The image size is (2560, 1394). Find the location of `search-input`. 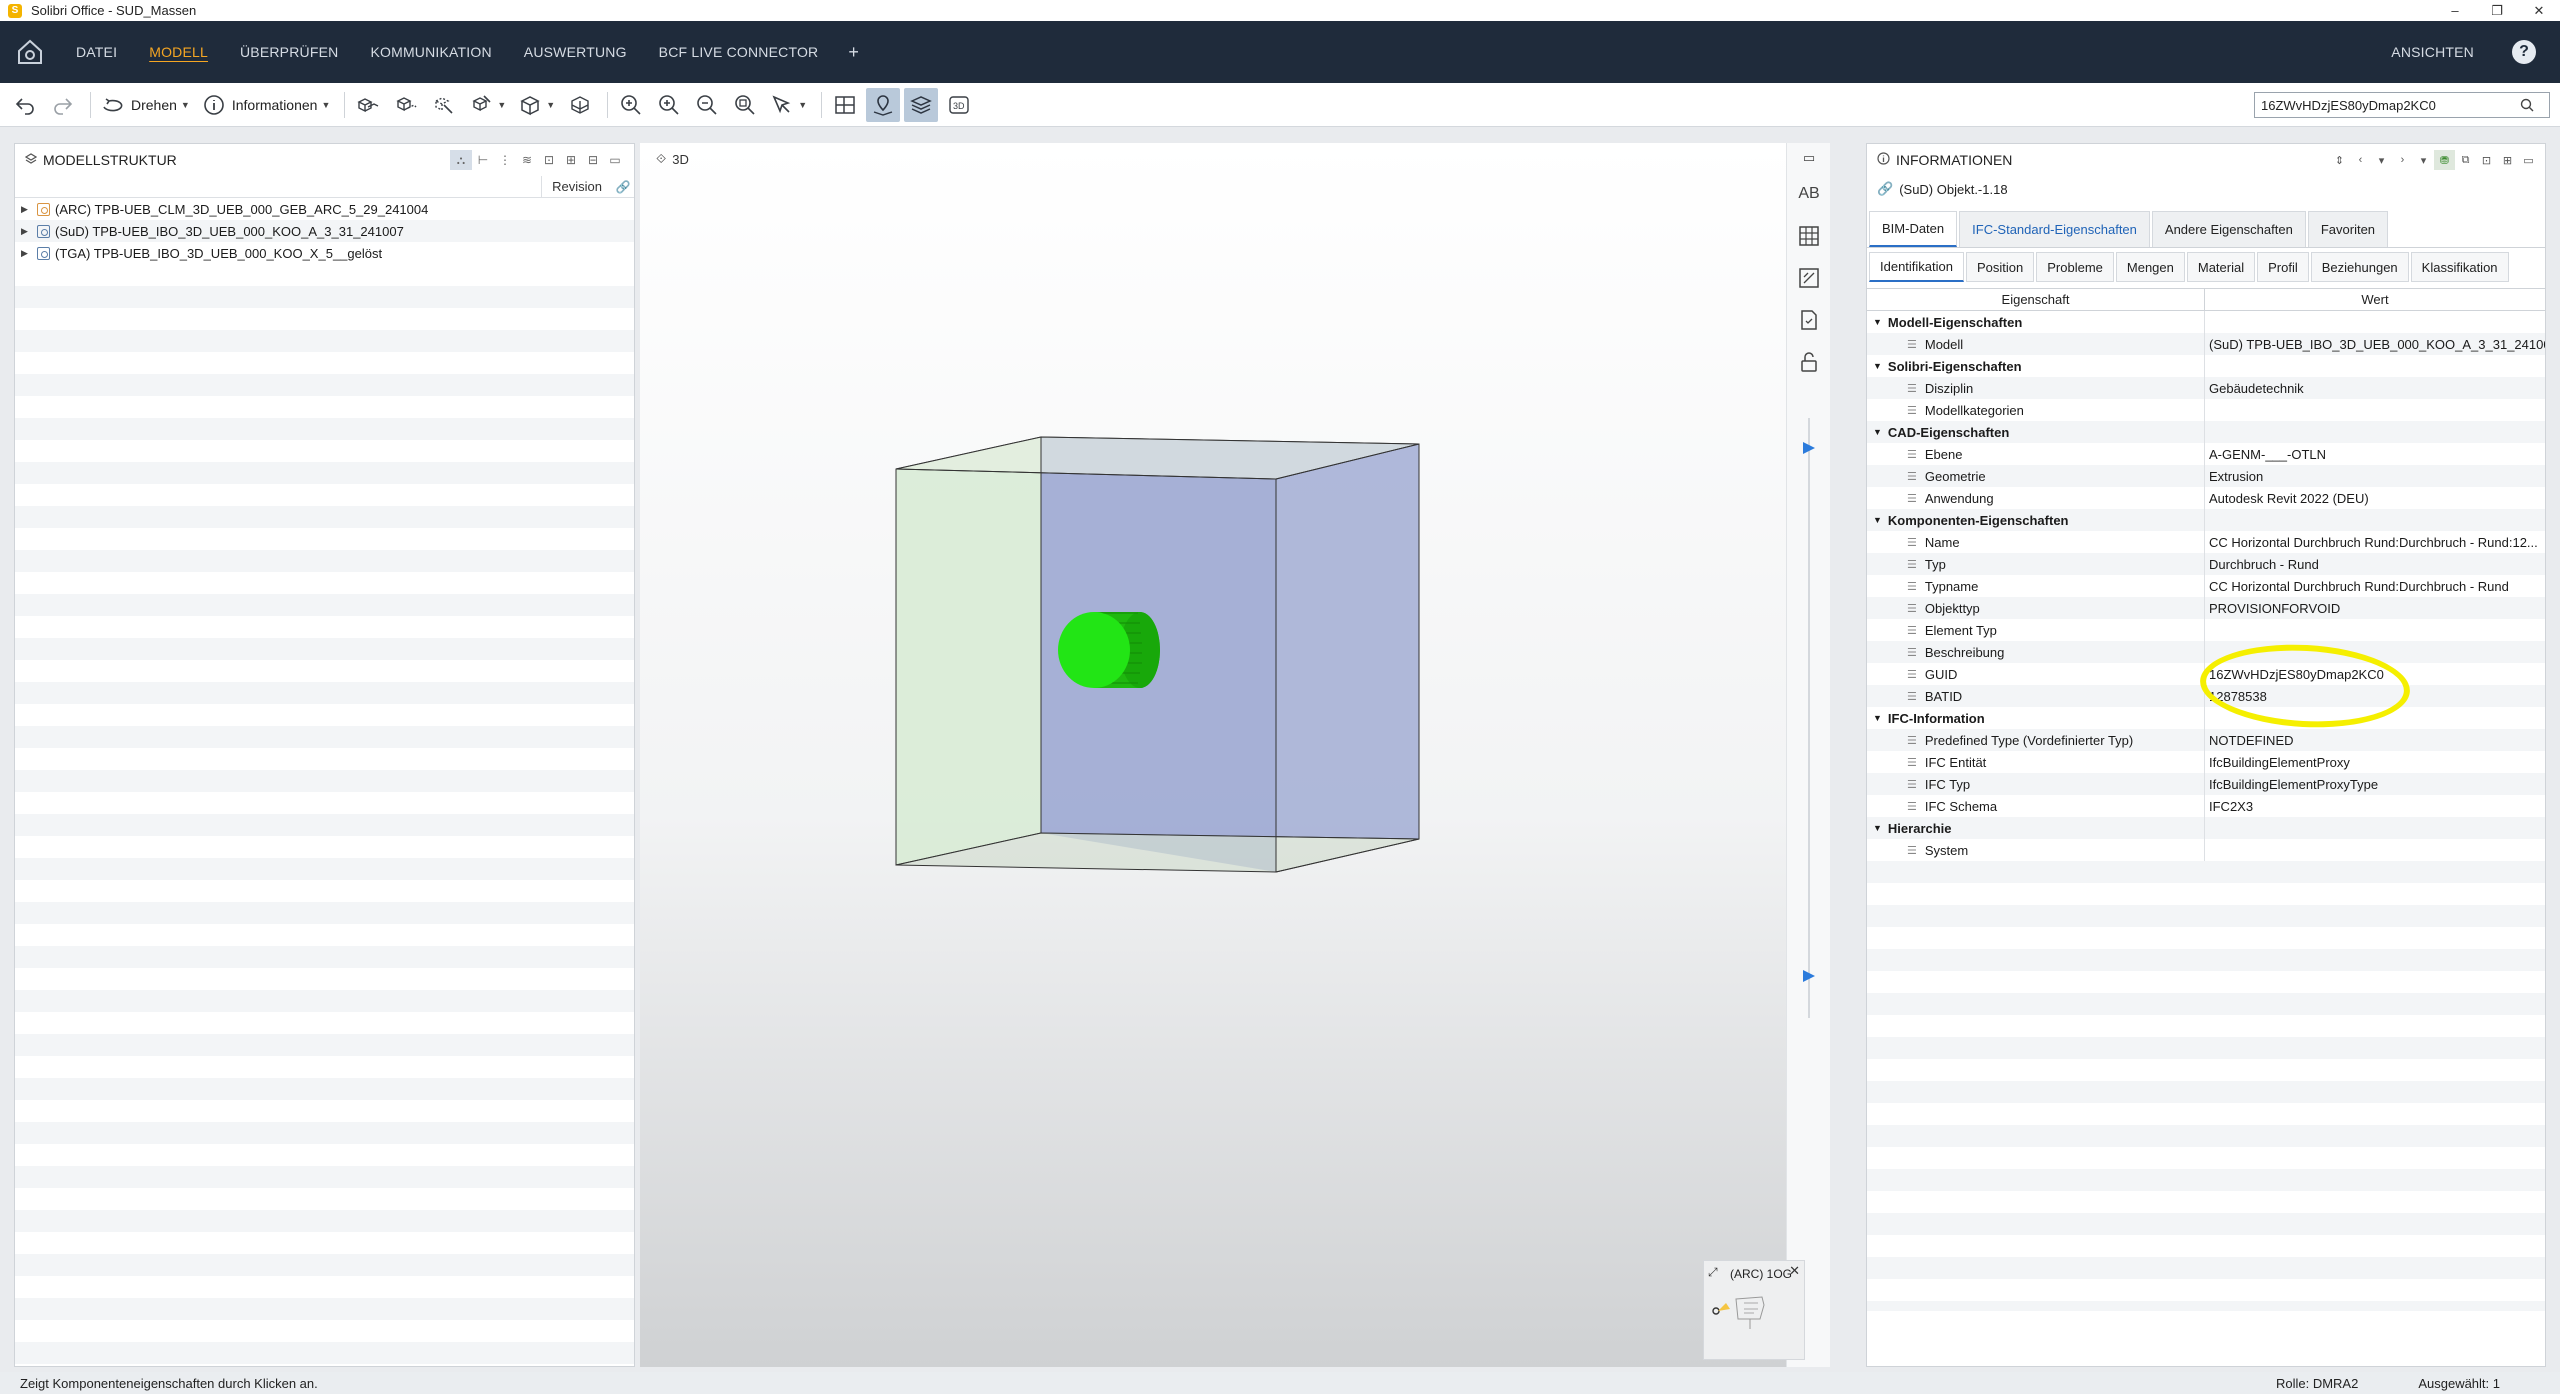

search-input is located at coordinates (2385, 105).